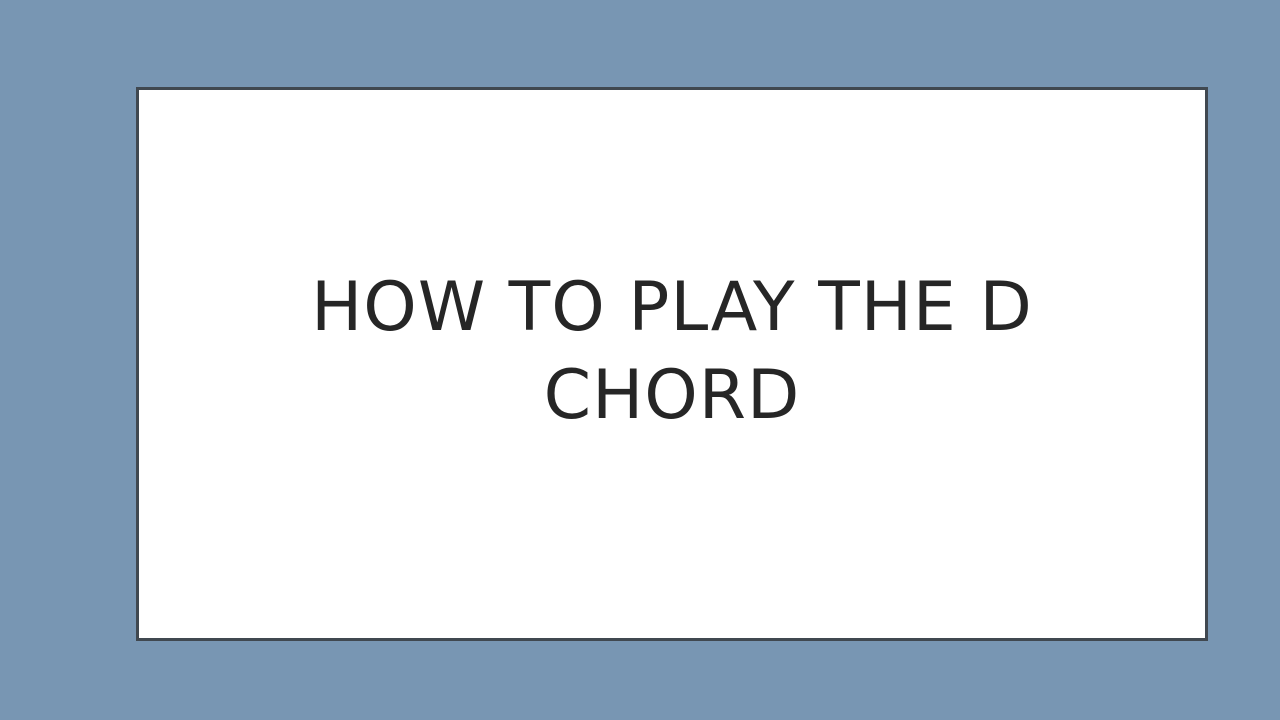  Describe the element at coordinates (672, 395) in the screenshot. I see `title-line-2: CHORD` at that location.